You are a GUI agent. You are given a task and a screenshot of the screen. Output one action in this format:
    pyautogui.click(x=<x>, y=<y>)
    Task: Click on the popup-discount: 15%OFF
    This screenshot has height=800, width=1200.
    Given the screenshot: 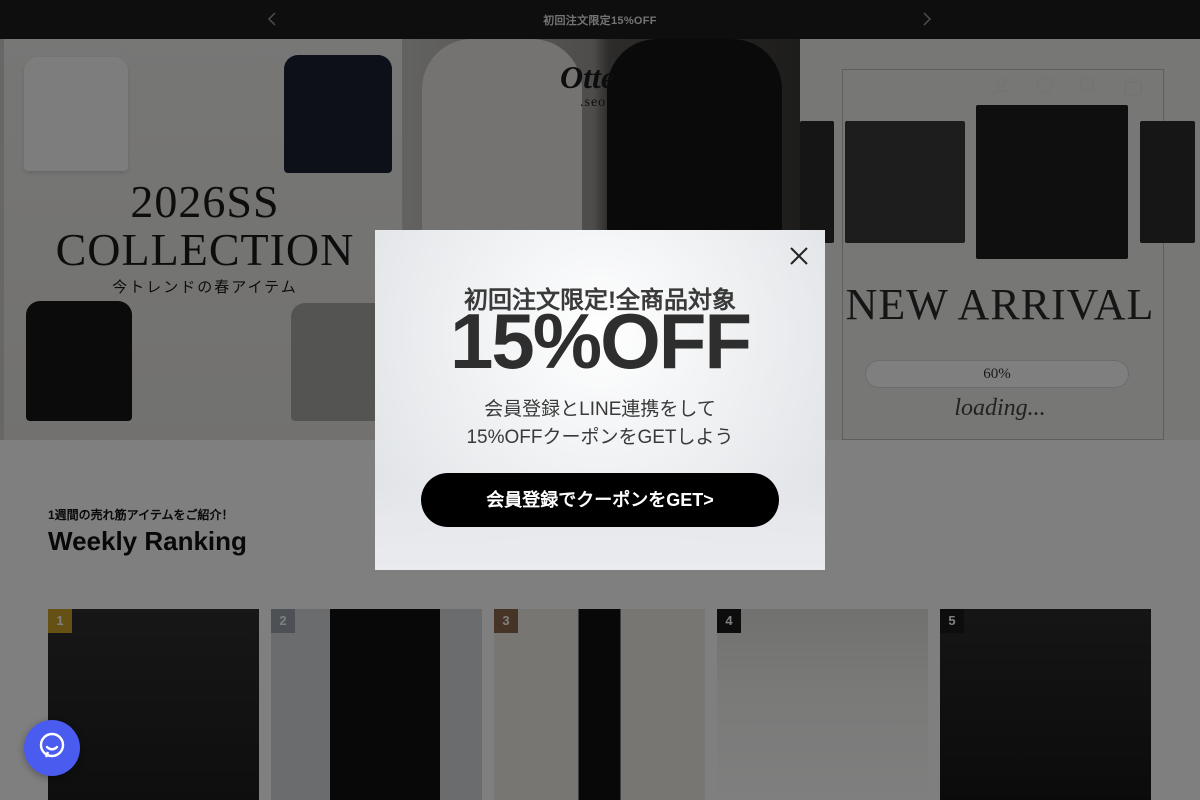 What is the action you would take?
    pyautogui.click(x=600, y=341)
    